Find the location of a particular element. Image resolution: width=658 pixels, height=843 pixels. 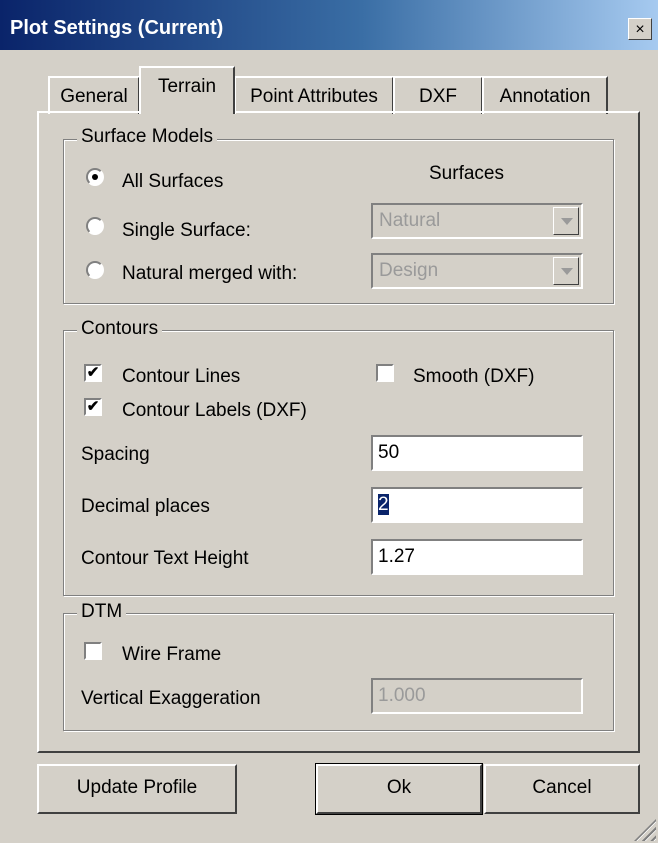

update-profile-button: Update Profile is located at coordinates (137, 789).